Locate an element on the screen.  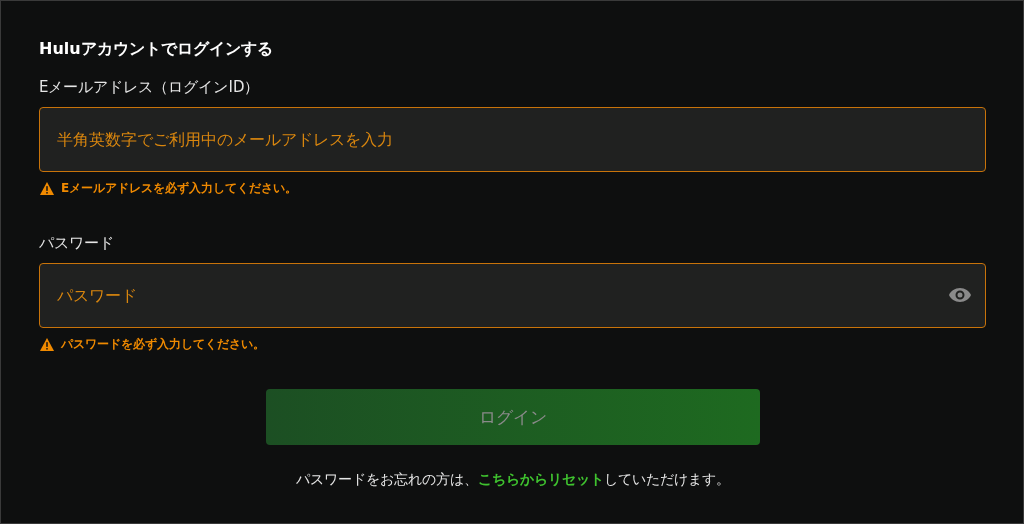
field-label: パスワード is located at coordinates (77, 243).